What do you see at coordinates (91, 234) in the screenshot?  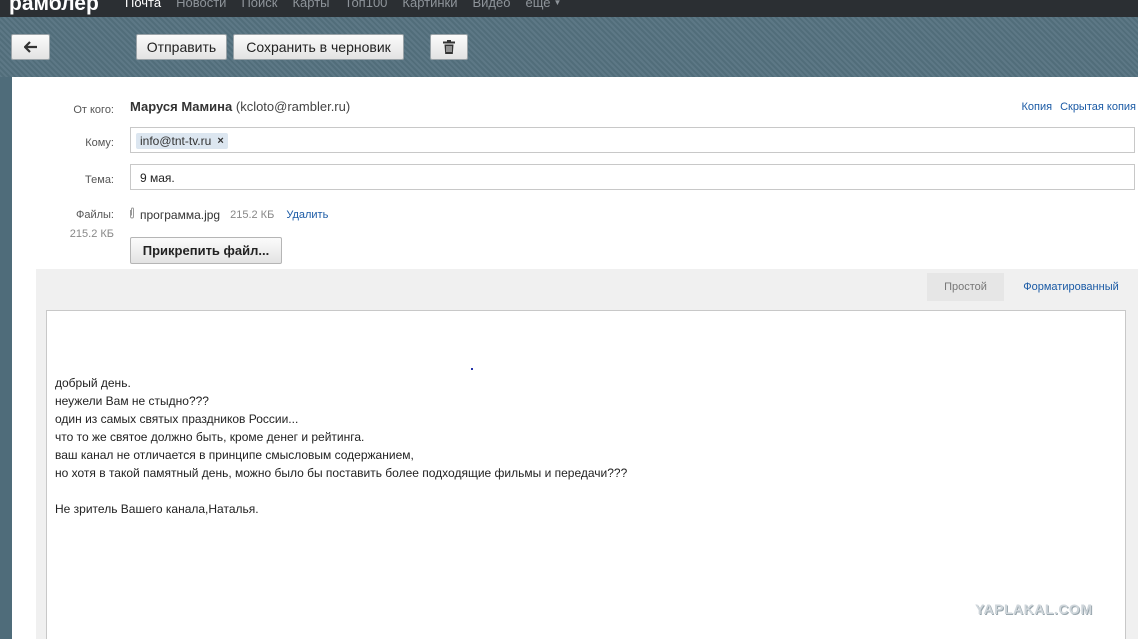 I see `files-total-size: 215.2 КБ` at bounding box center [91, 234].